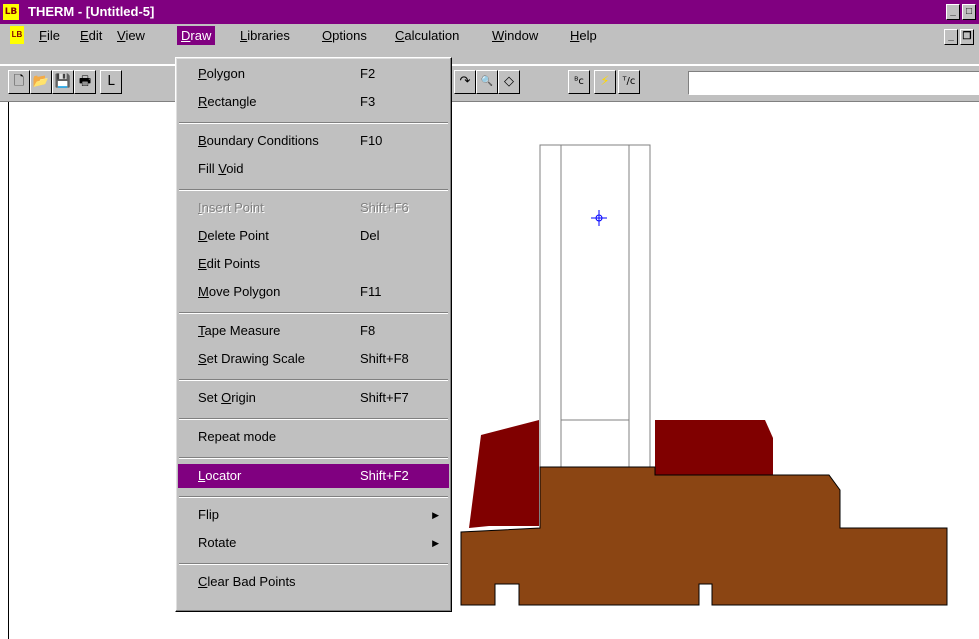 Image resolution: width=979 pixels, height=639 pixels. Describe the element at coordinates (515, 35) in the screenshot. I see `menu-window: Window` at that location.